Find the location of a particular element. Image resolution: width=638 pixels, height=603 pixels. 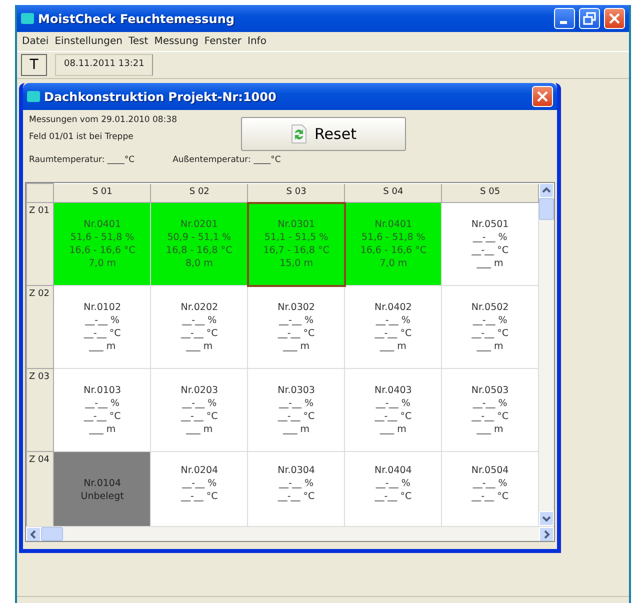

menu-item: Fenster is located at coordinates (223, 41).